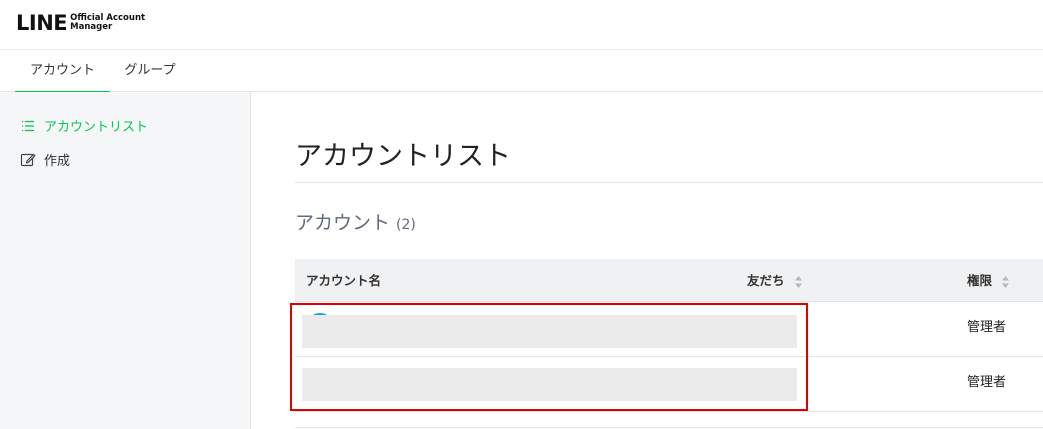 The height and width of the screenshot is (429, 1043). I want to click on column-header-label: 権限, so click(980, 280).